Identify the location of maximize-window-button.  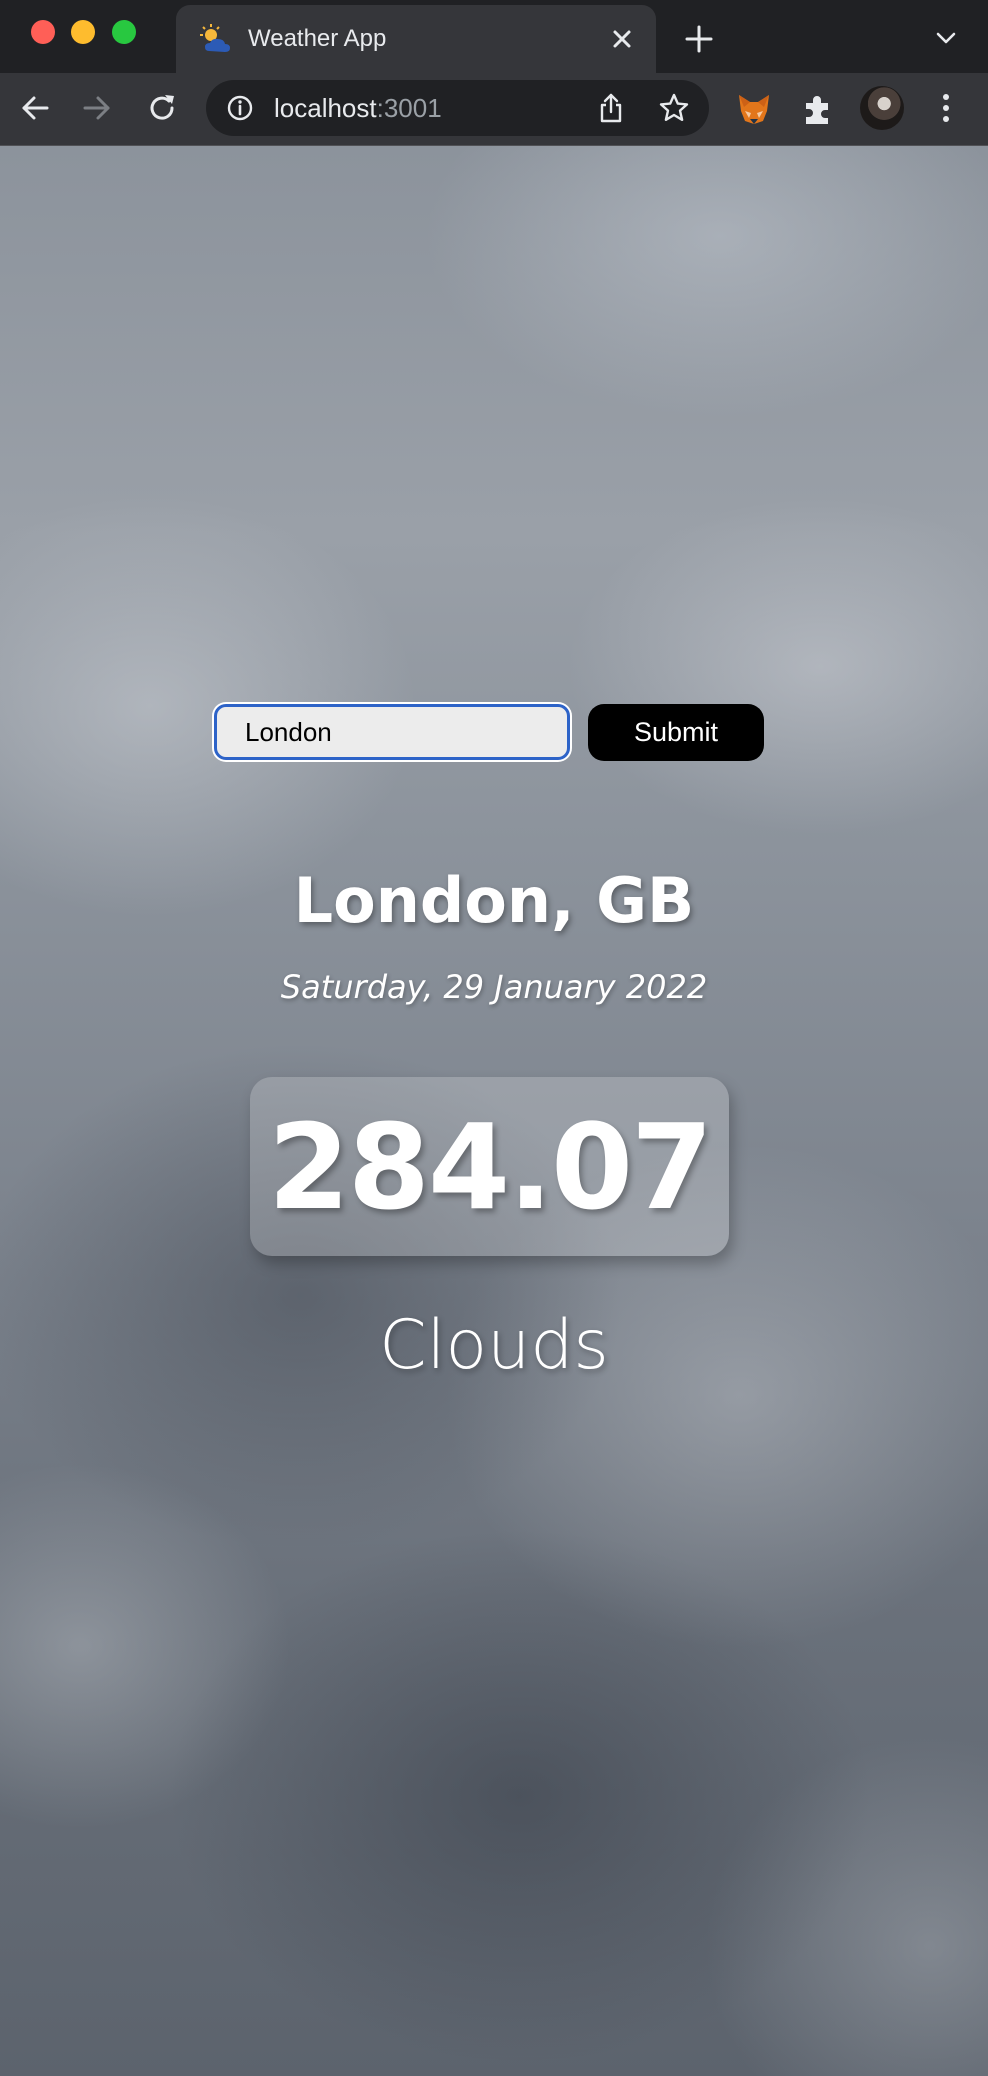
(124, 32).